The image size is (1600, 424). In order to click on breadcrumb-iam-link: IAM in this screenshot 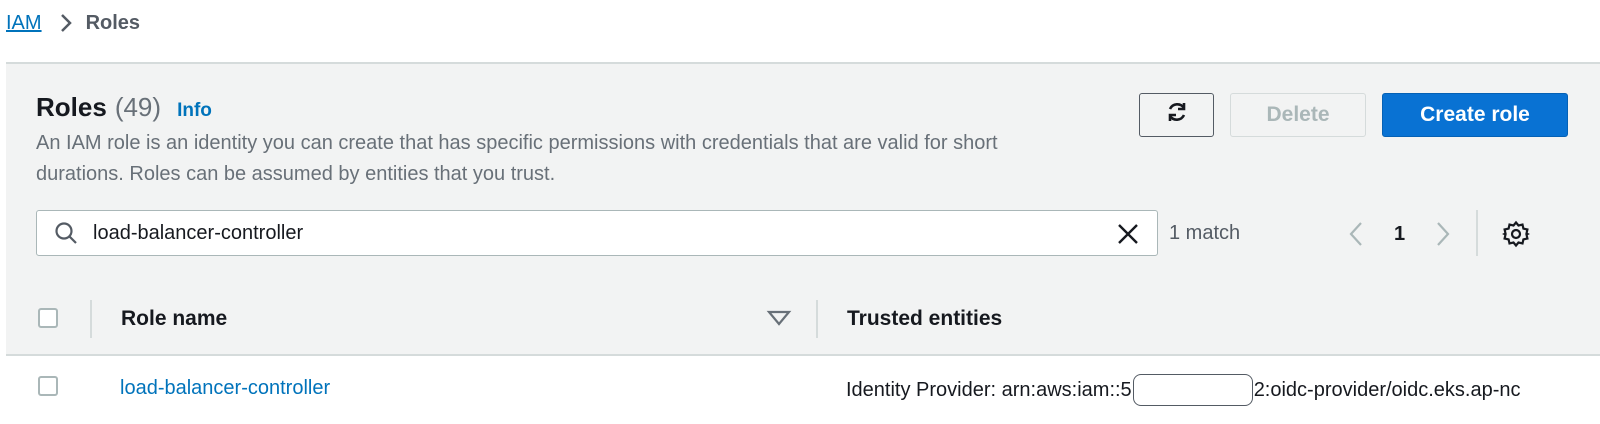, I will do `click(24, 23)`.